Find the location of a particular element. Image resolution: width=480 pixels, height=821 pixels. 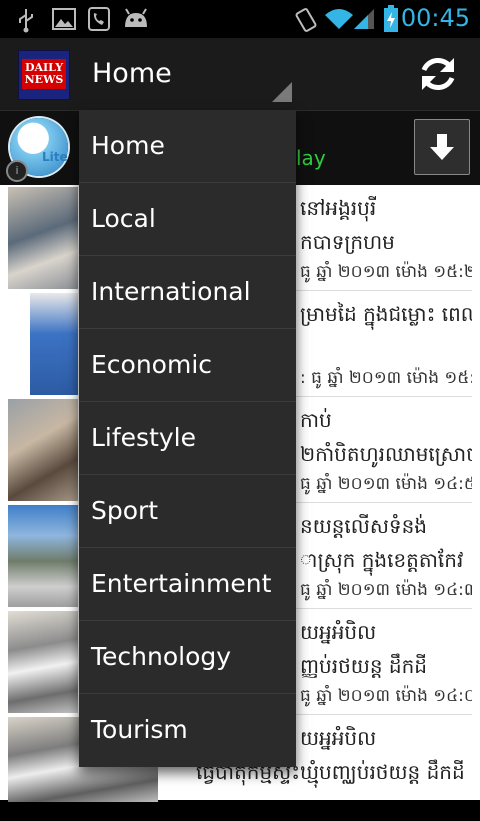

info-icon: i is located at coordinates (17, 171).